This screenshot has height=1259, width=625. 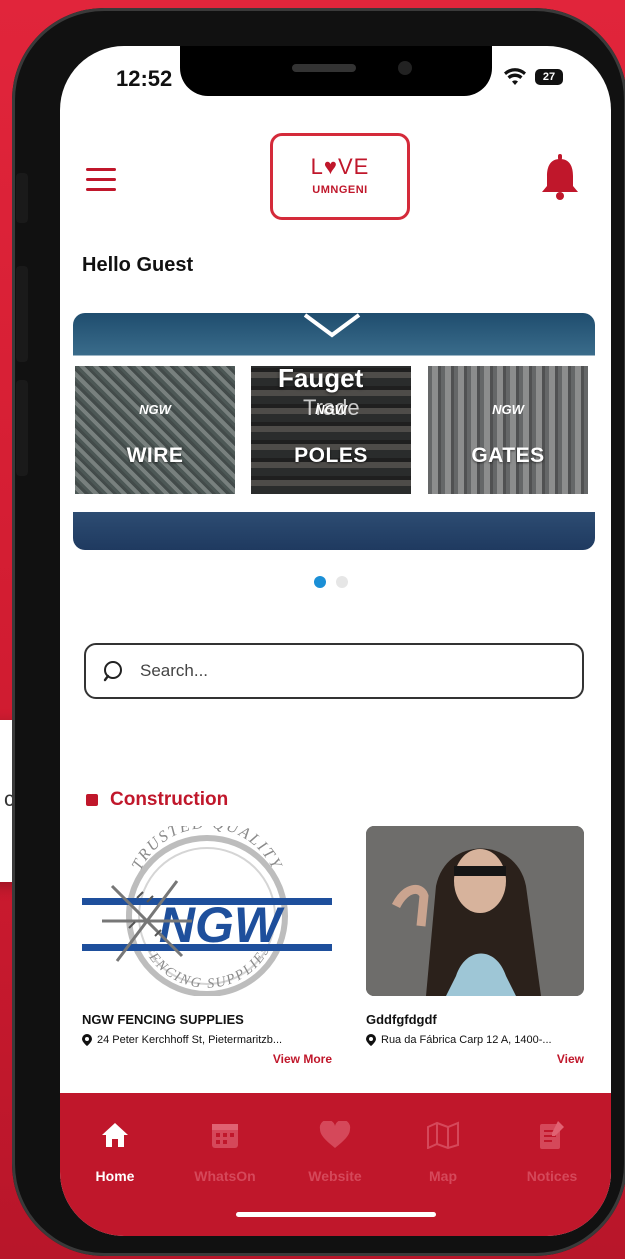 I want to click on carousel-dots, so click(x=331, y=582).